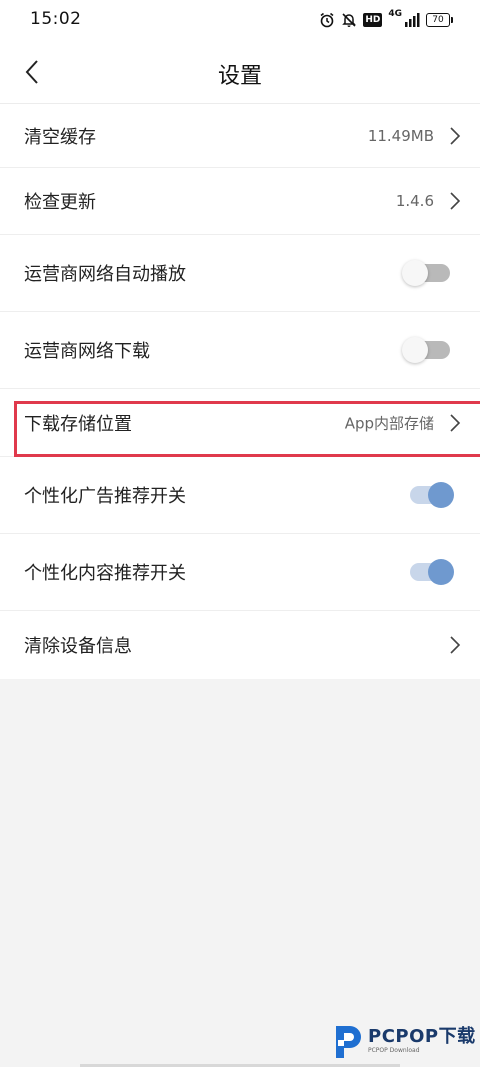 This screenshot has width=480, height=1067. Describe the element at coordinates (60, 202) in the screenshot. I see `setting-label: 检查更新` at that location.